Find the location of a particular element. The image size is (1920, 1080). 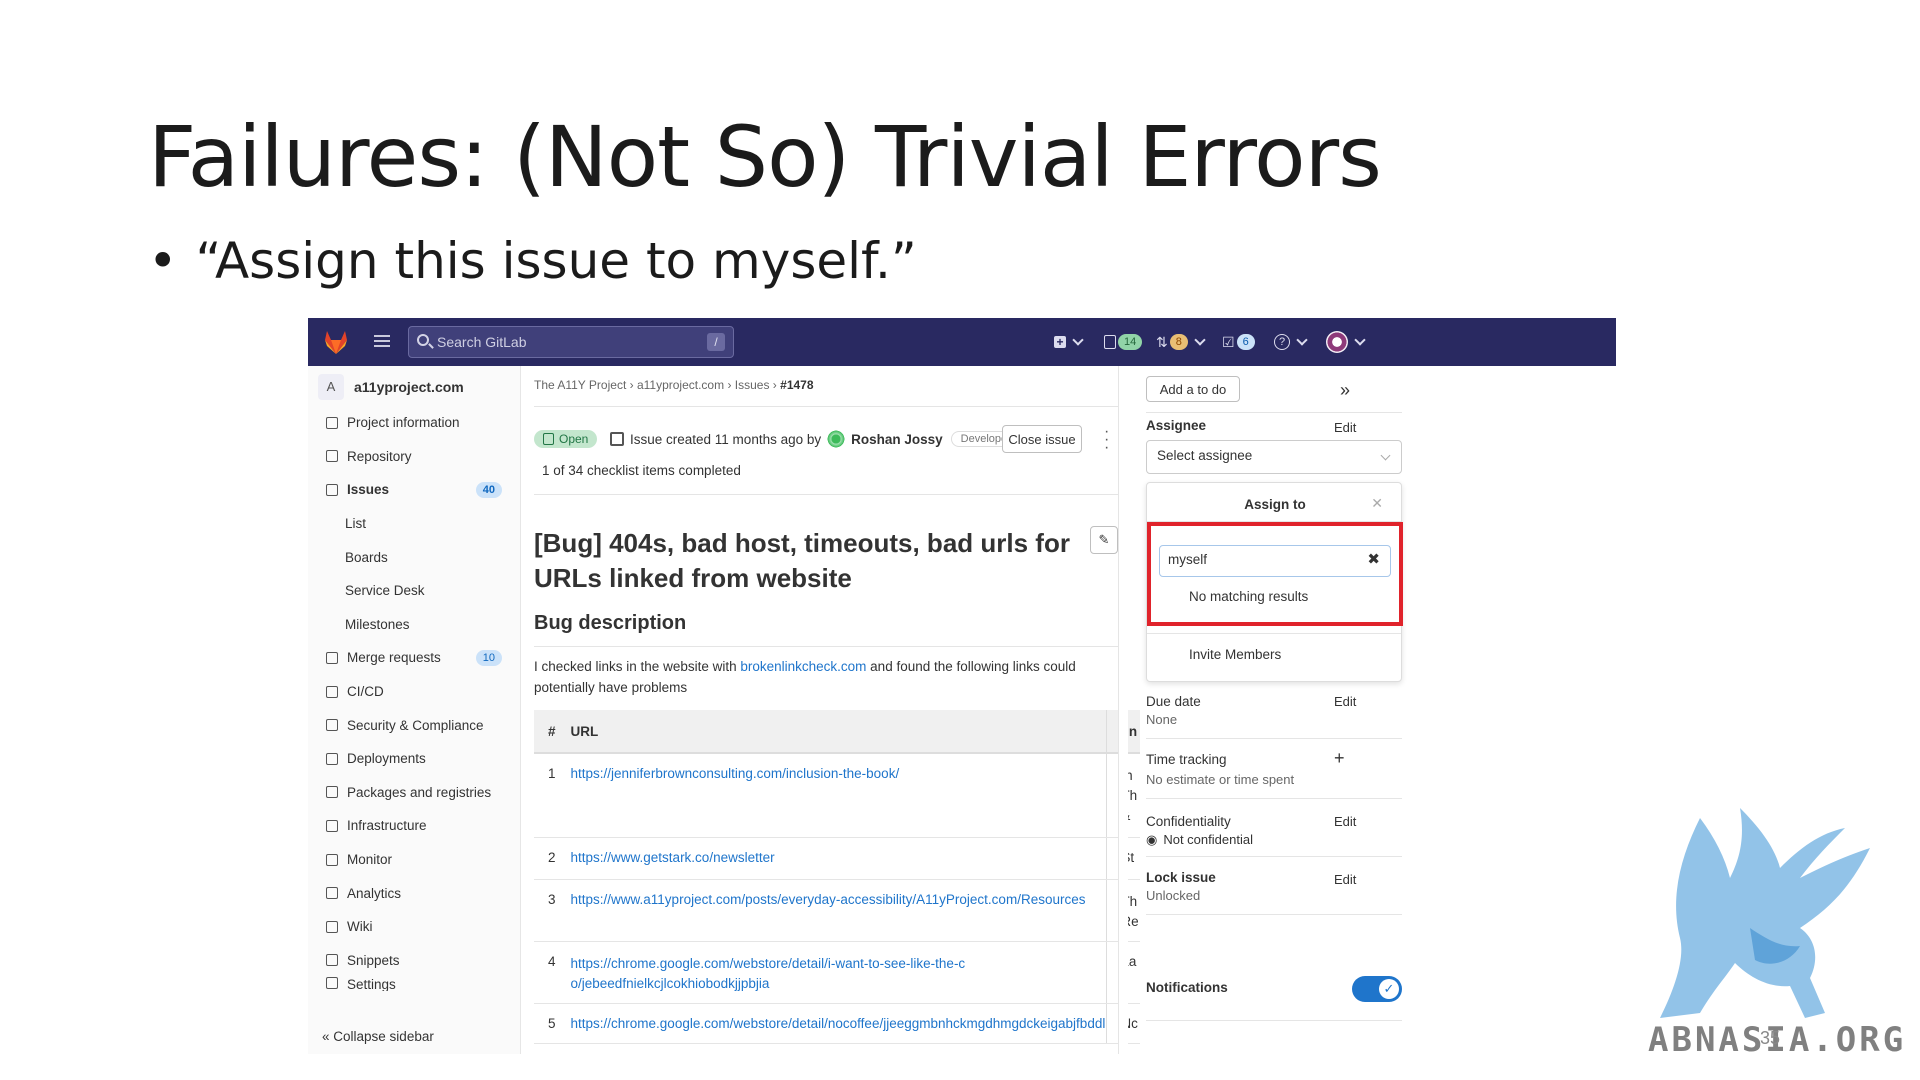

top-navbar: Search GitLab / + 14 ⇅ 8 ☑ 6 ? is located at coordinates (962, 342).